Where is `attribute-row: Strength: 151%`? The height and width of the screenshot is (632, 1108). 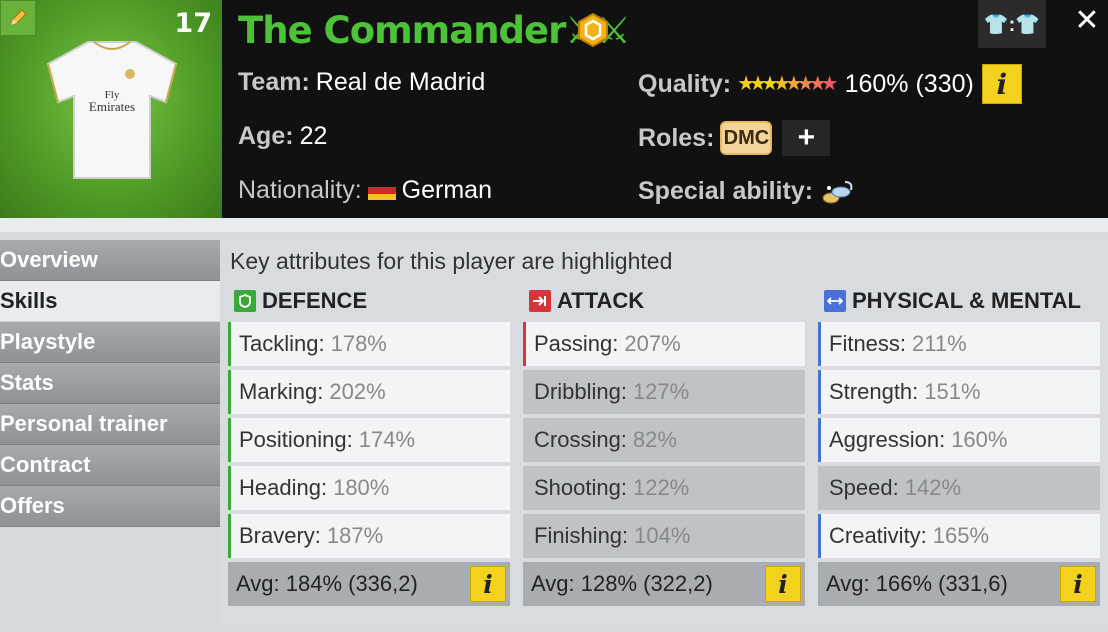
attribute-row: Strength: 151% is located at coordinates (959, 392).